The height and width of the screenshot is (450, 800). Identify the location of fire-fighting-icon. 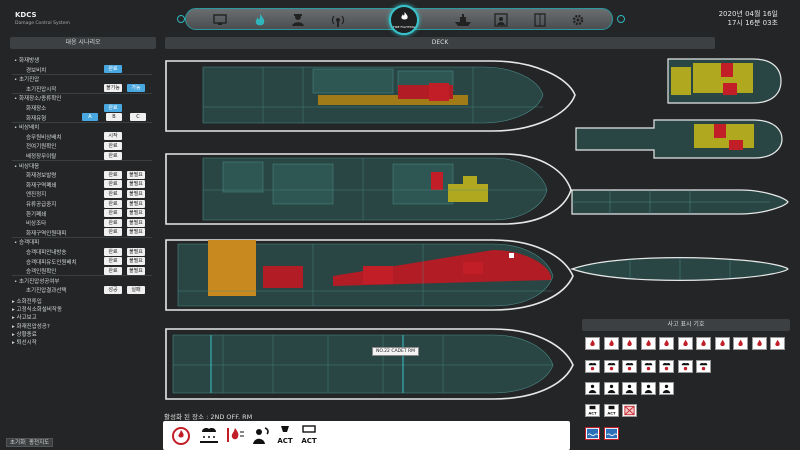
(404, 16).